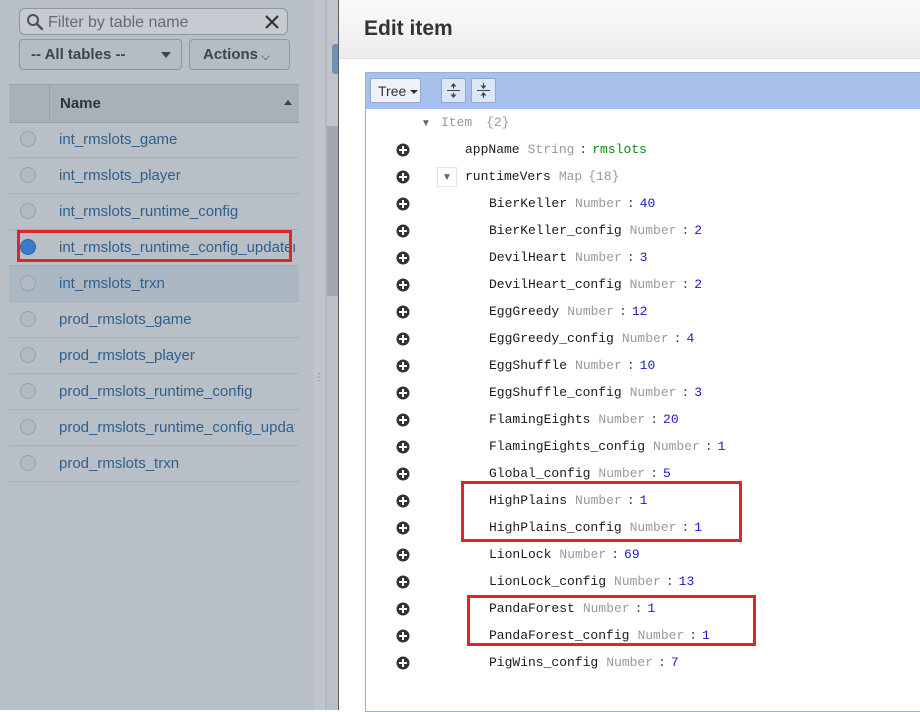 The width and height of the screenshot is (920, 712). I want to click on table-row: prod_rmslots_game, so click(154, 320).